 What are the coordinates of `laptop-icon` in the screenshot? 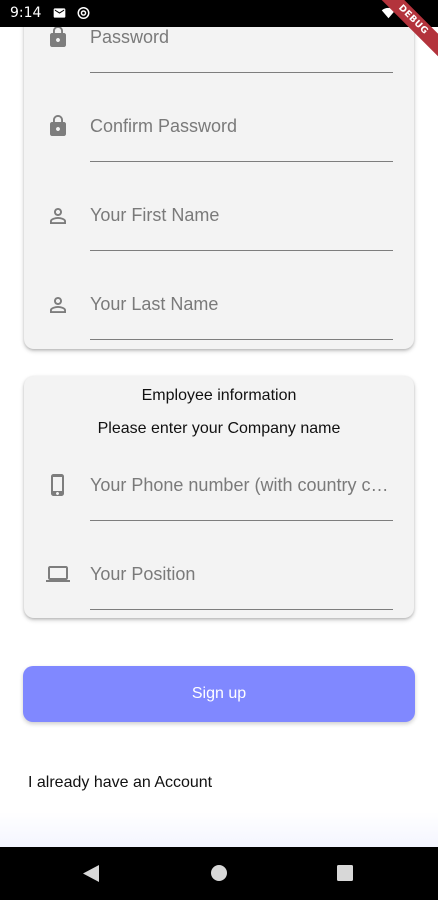 It's located at (58, 574).